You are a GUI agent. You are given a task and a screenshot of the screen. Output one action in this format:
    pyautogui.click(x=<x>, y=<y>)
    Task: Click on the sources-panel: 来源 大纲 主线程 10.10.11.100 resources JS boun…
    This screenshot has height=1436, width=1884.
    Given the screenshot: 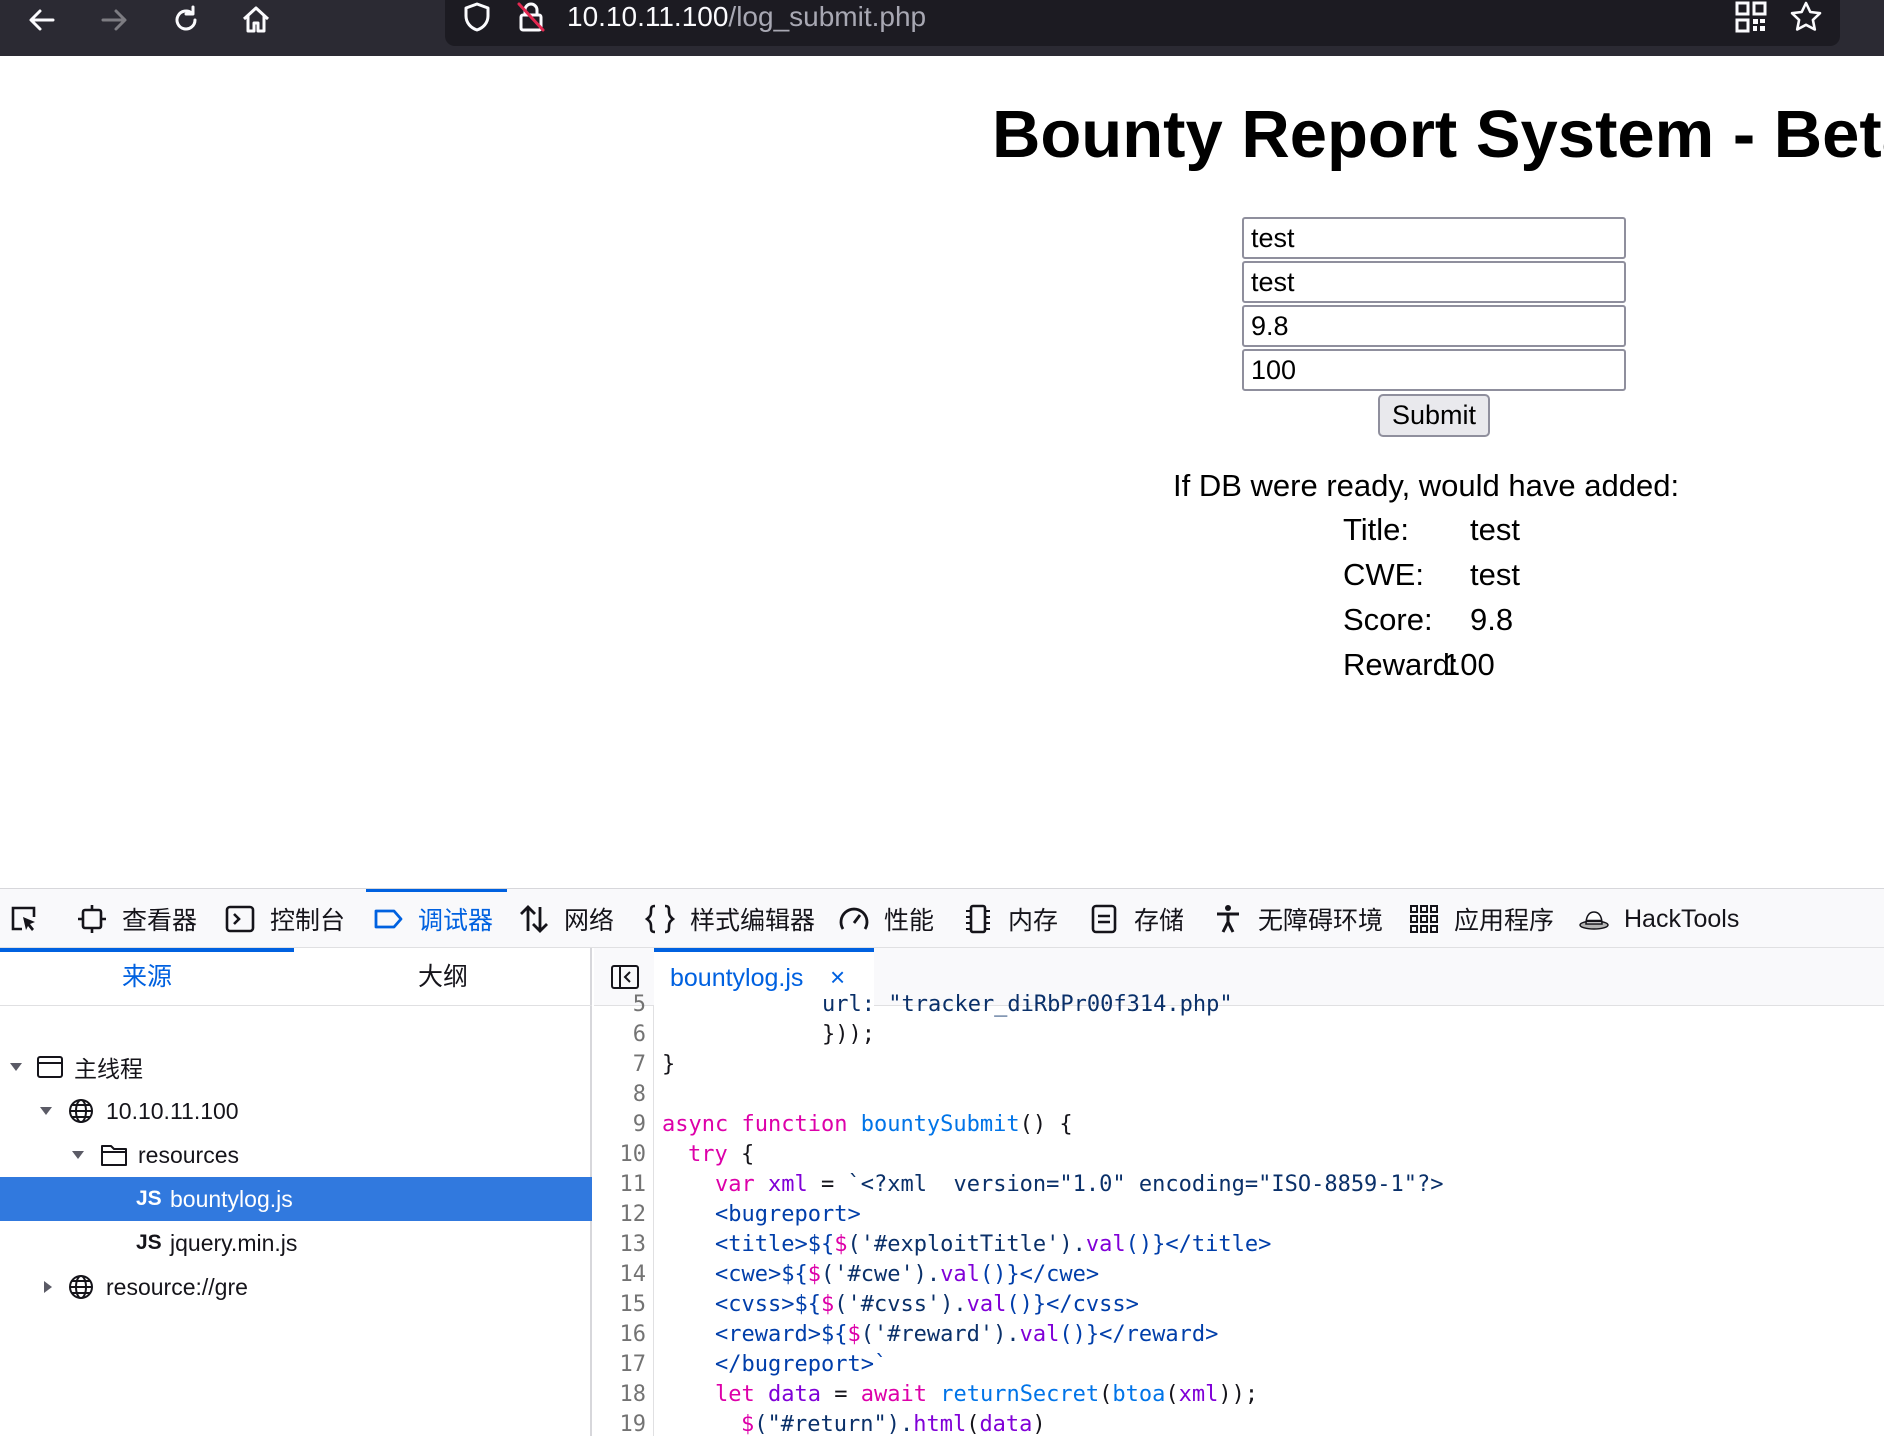 What is the action you would take?
    pyautogui.click(x=296, y=1192)
    